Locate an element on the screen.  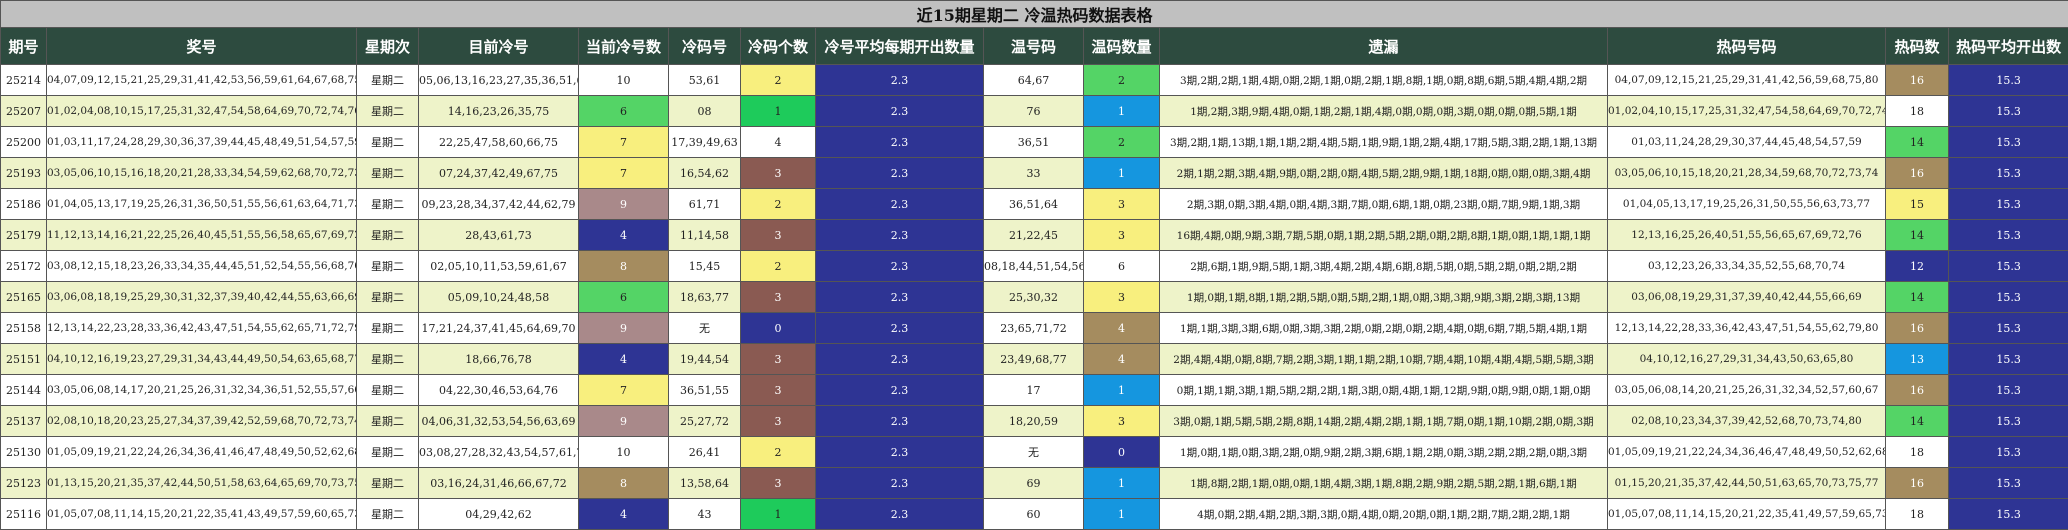
issue-cell: 25144 is located at coordinates (24, 390).